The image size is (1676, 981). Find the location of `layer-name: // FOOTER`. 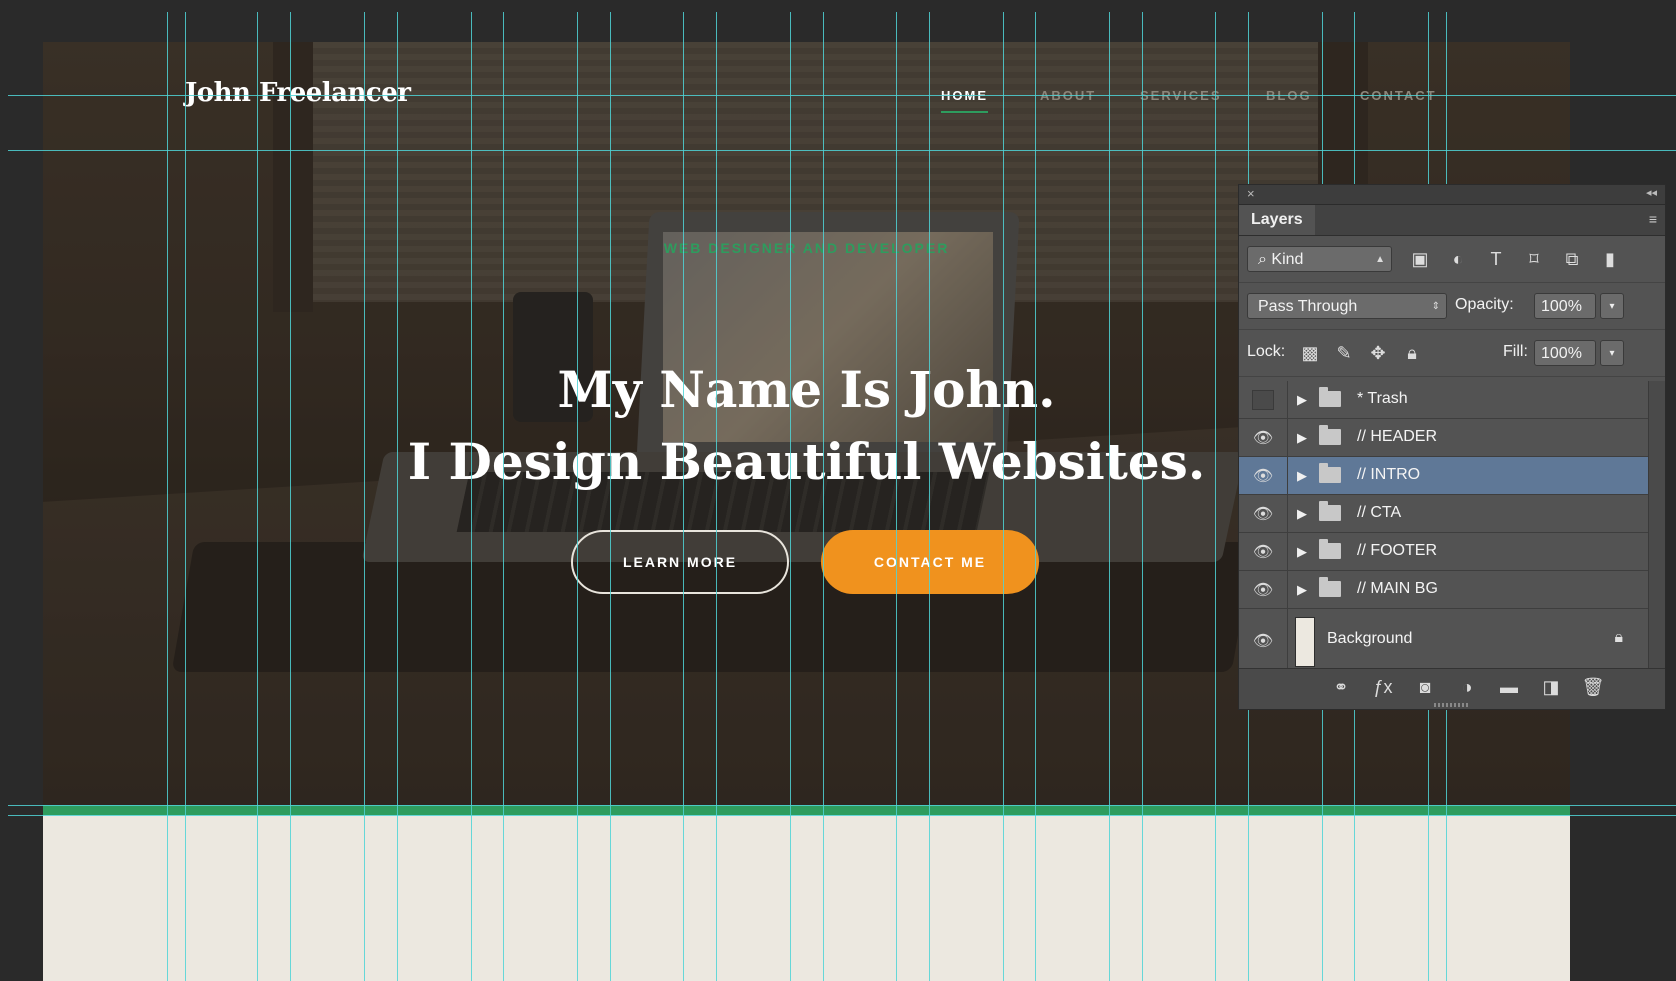

layer-name: // FOOTER is located at coordinates (1397, 550).